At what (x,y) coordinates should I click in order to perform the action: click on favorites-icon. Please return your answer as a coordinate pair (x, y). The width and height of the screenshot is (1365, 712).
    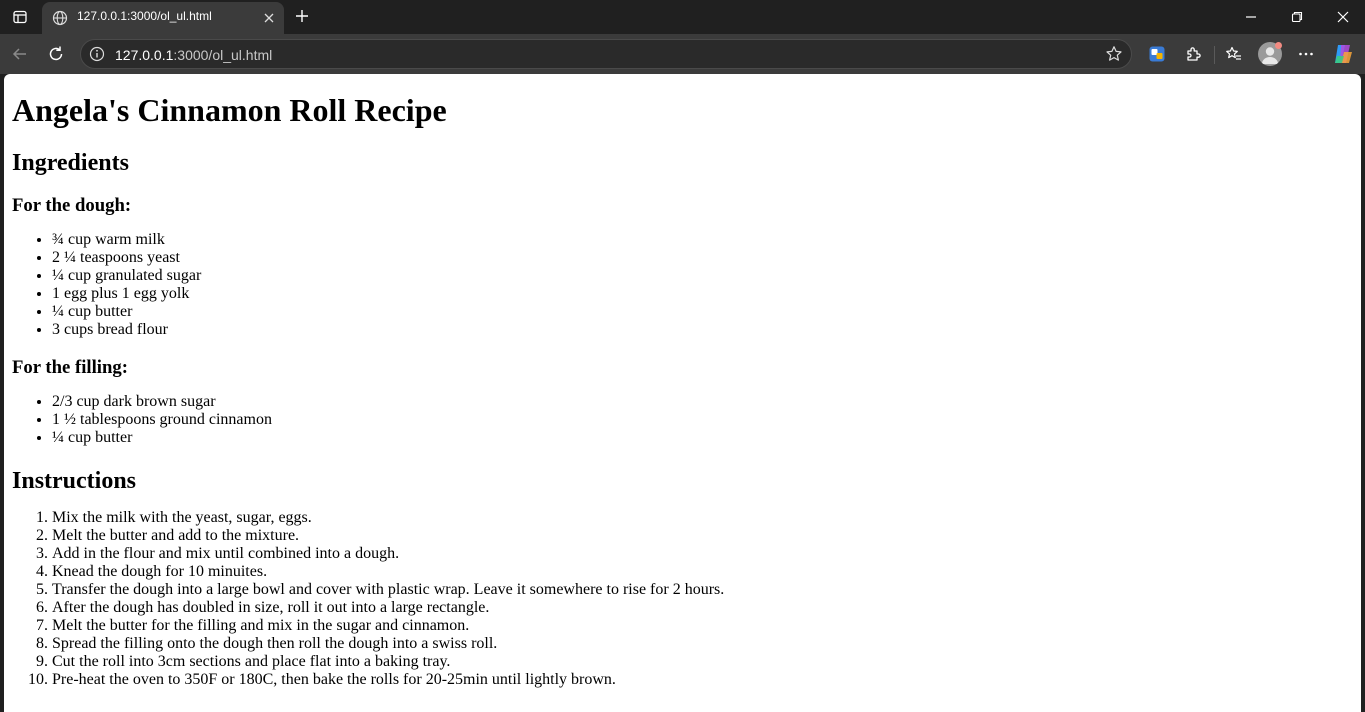
    Looking at the image, I should click on (1234, 54).